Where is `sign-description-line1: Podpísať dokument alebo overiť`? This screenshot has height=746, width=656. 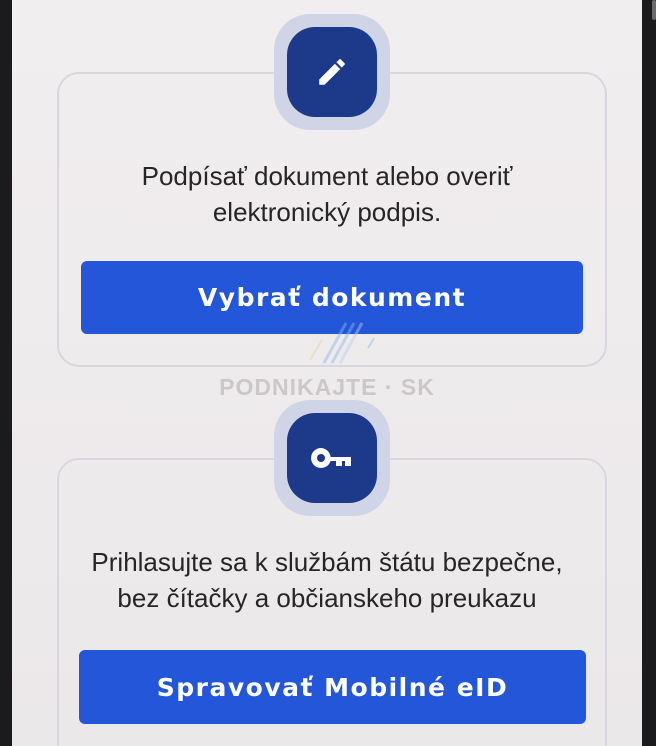
sign-description-line1: Podpísať dokument alebo overiť is located at coordinates (327, 176).